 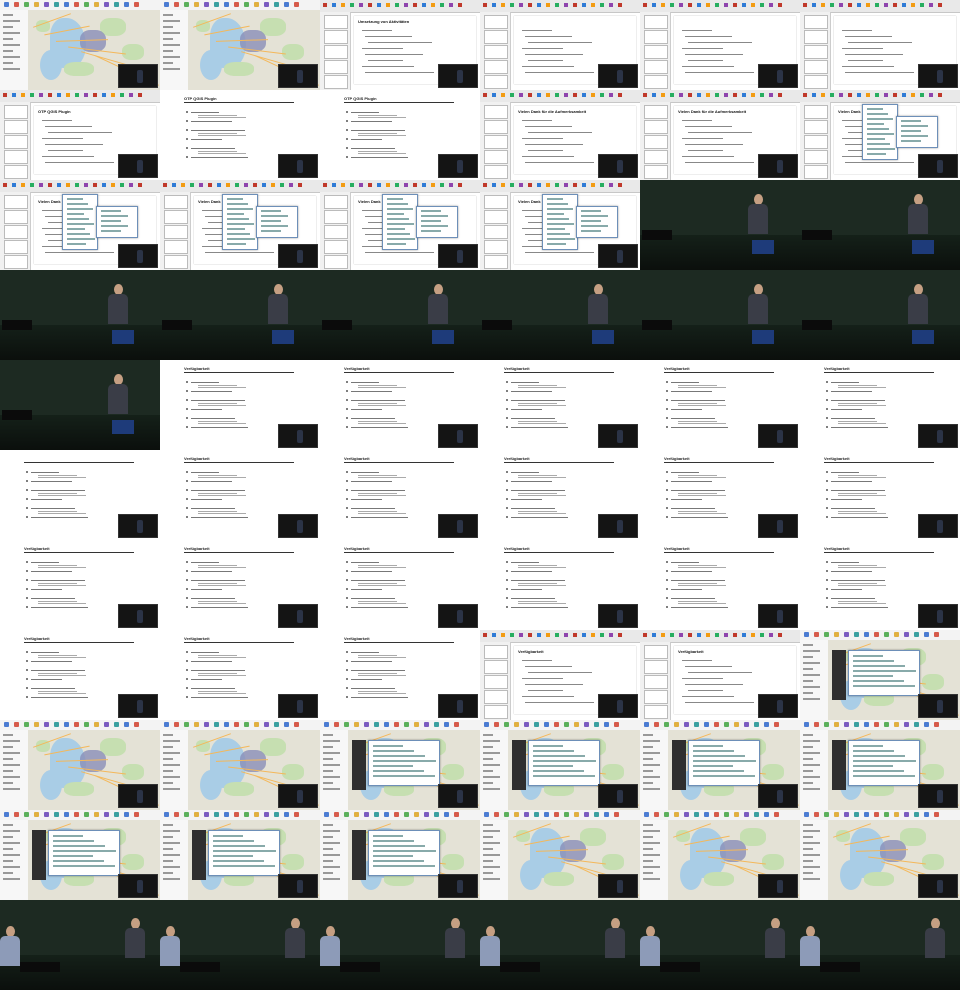 What do you see at coordinates (80, 135) in the screenshot?
I see `thumbnail-7: OTP QGIS Plugin` at bounding box center [80, 135].